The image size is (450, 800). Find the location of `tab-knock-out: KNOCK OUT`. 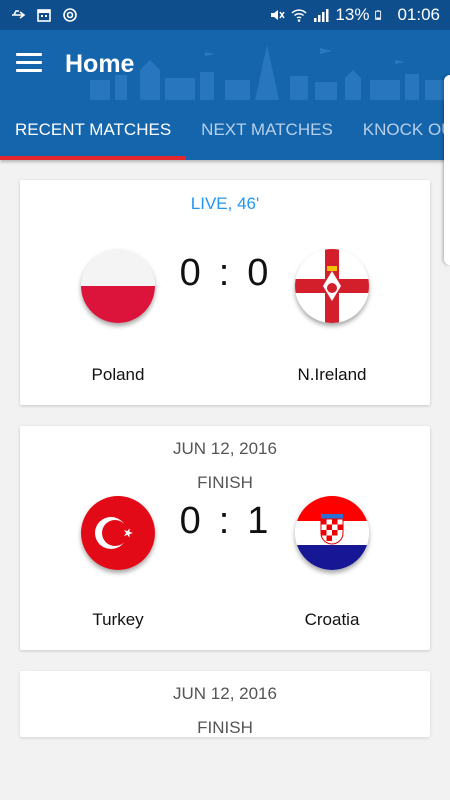

tab-knock-out: KNOCK OUT is located at coordinates (399, 130).